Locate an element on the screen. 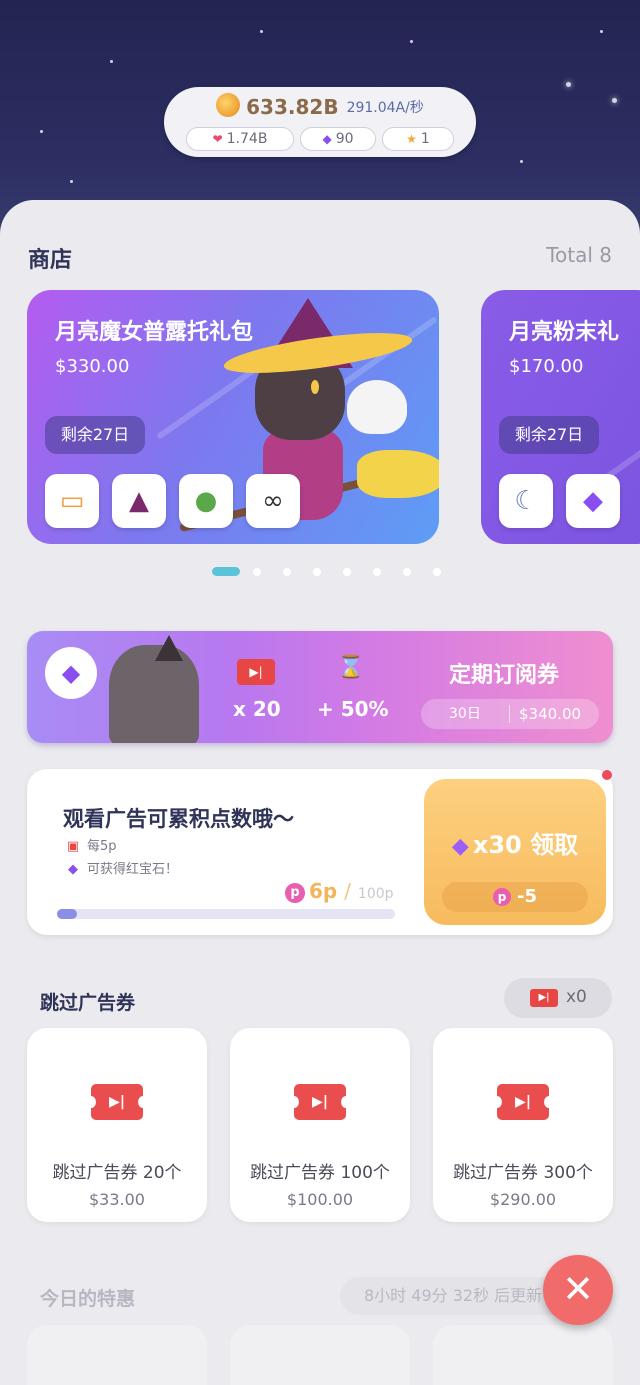  ticket-item-icon: ▭ is located at coordinates (72, 501).